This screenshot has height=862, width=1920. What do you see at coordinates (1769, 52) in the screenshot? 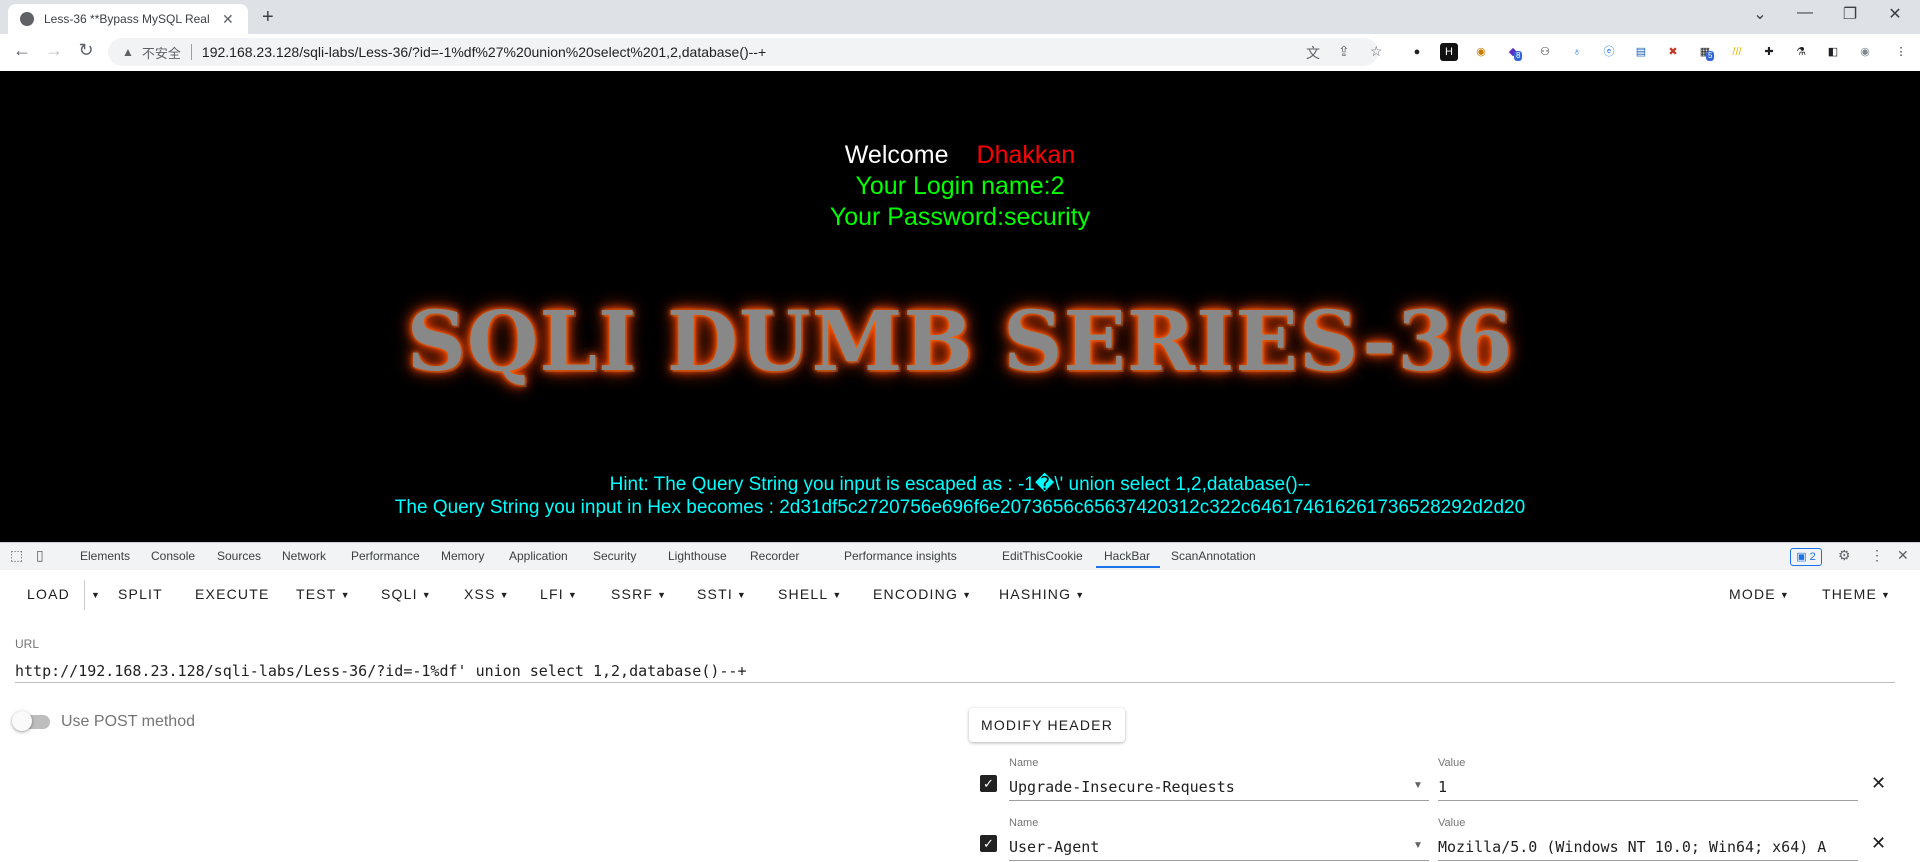
I see `extensions-puzzle-icon: ✚` at bounding box center [1769, 52].